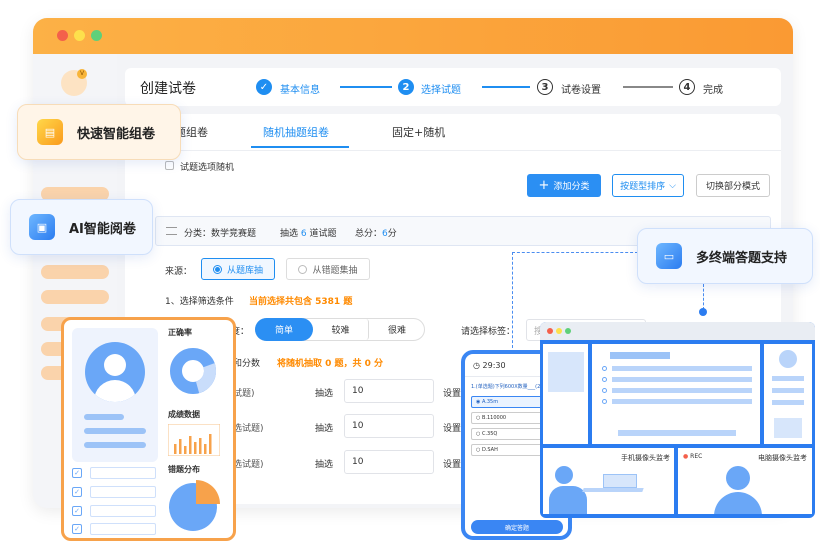 The height and width of the screenshot is (542, 820). I want to click on switch-mode-button: 切换部分模式, so click(733, 185).